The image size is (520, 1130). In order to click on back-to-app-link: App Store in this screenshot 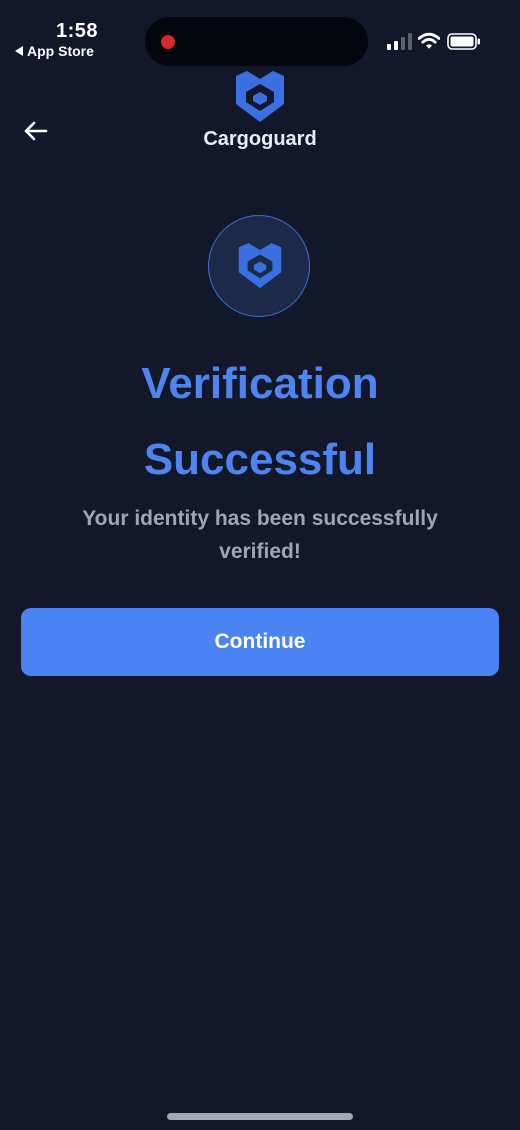, I will do `click(54, 51)`.